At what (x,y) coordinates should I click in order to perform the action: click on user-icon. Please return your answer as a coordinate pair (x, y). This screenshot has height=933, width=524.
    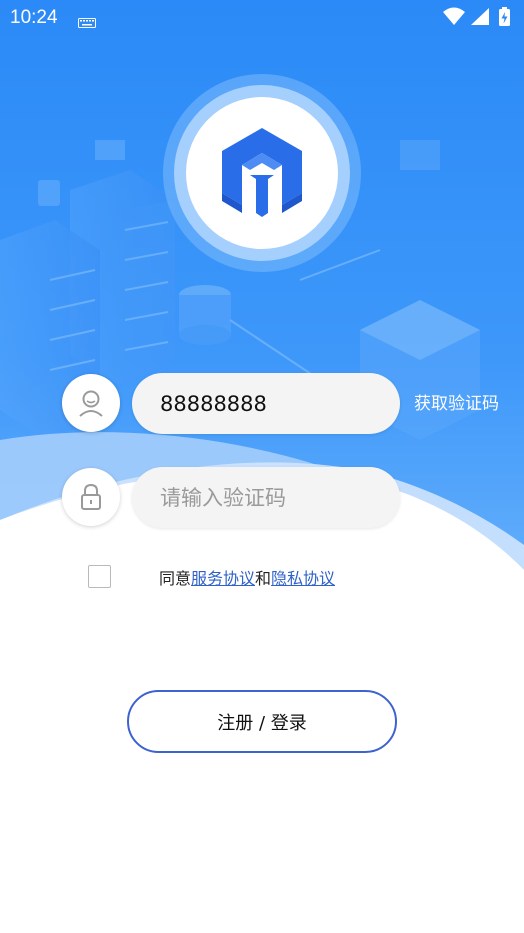
    Looking at the image, I should click on (91, 403).